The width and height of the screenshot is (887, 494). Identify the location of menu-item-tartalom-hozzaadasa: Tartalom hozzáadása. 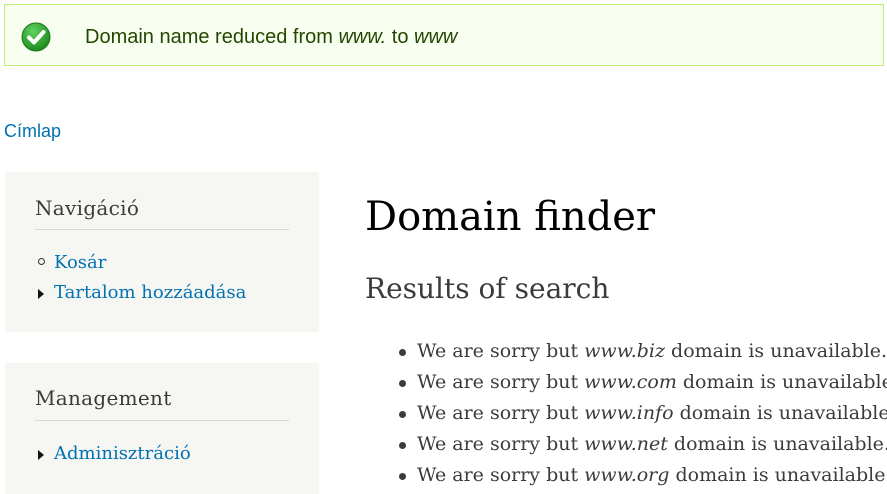
(142, 292).